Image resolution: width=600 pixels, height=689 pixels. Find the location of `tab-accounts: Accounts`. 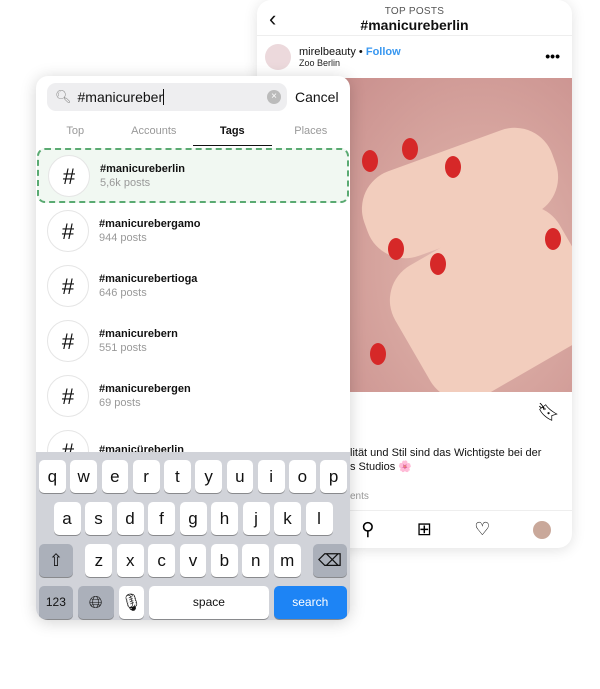

tab-accounts: Accounts is located at coordinates (154, 134).